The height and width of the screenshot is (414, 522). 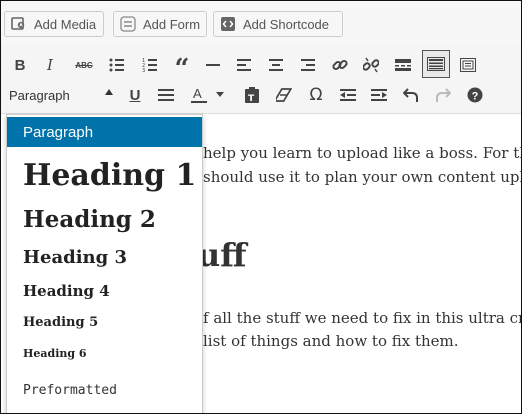 What do you see at coordinates (468, 65) in the screenshot?
I see `distraction-free-icon` at bounding box center [468, 65].